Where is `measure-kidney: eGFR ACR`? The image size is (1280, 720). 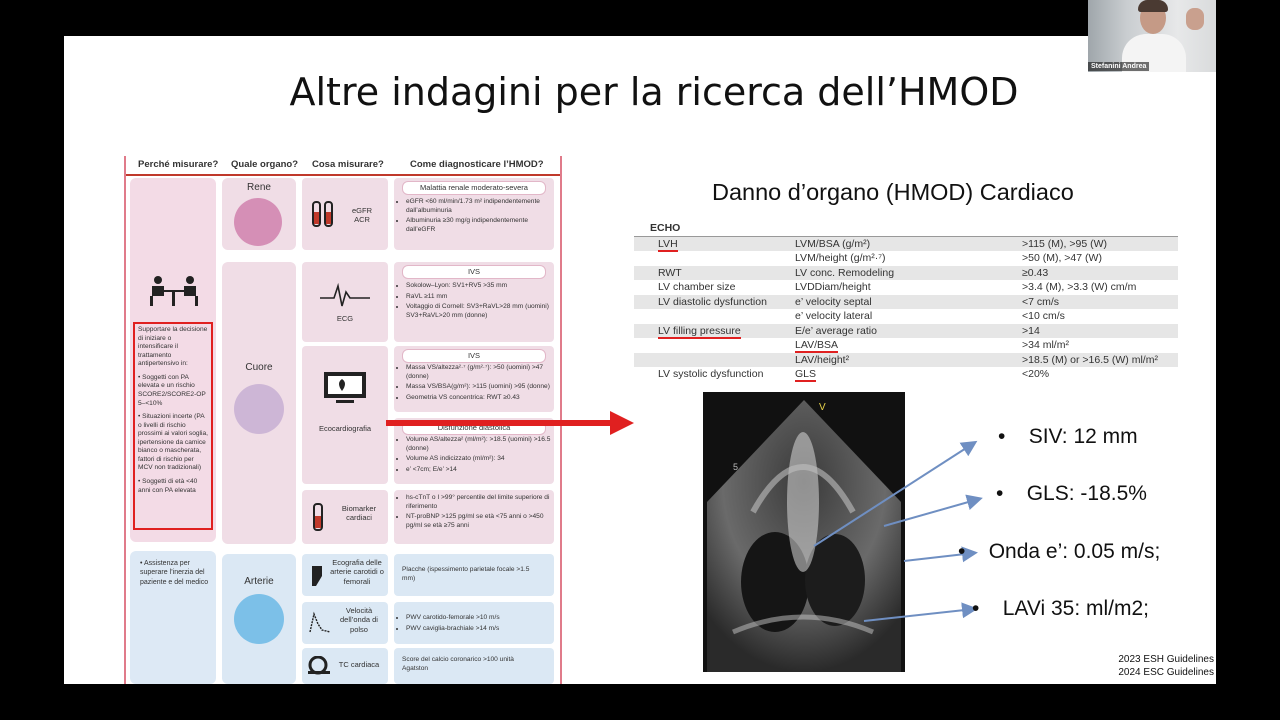
measure-kidney: eGFR ACR is located at coordinates (345, 214).